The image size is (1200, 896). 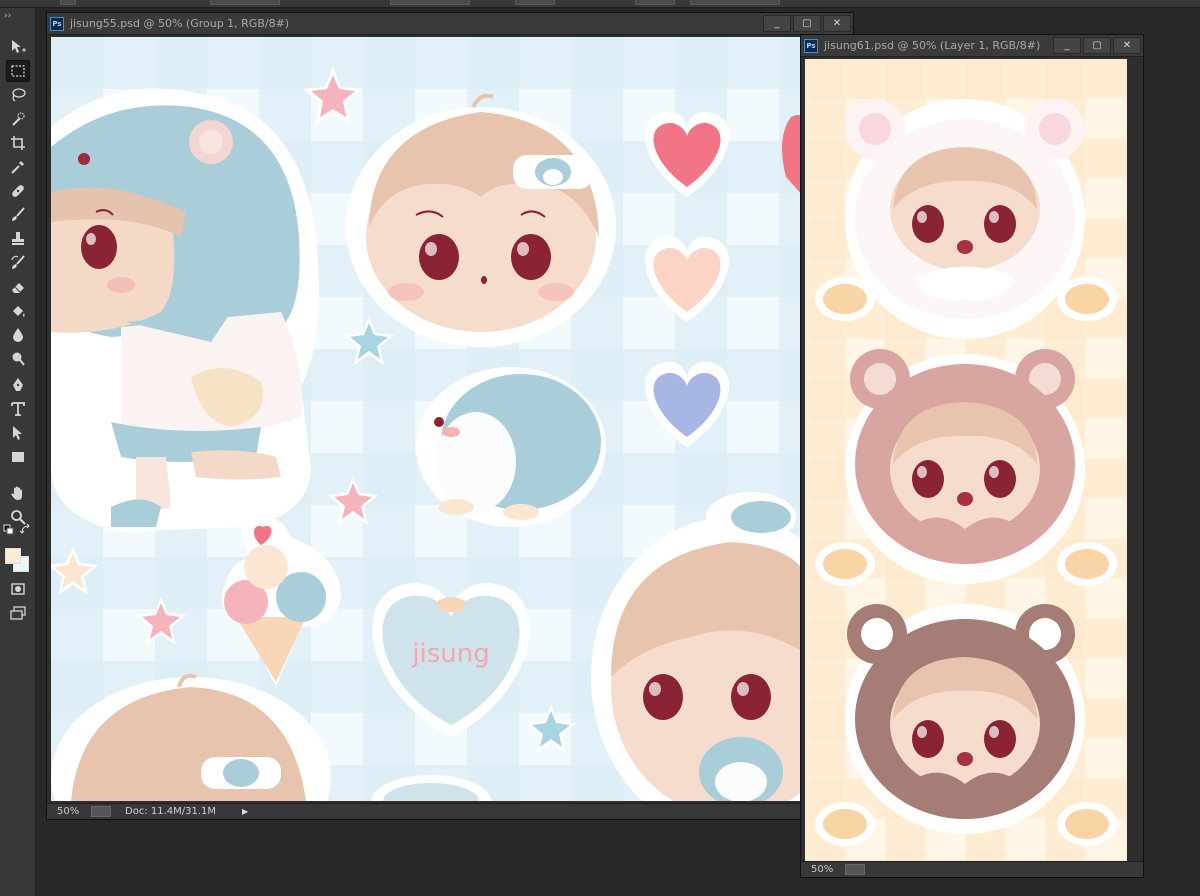 I want to click on blur-tool-icon, so click(x=18, y=335).